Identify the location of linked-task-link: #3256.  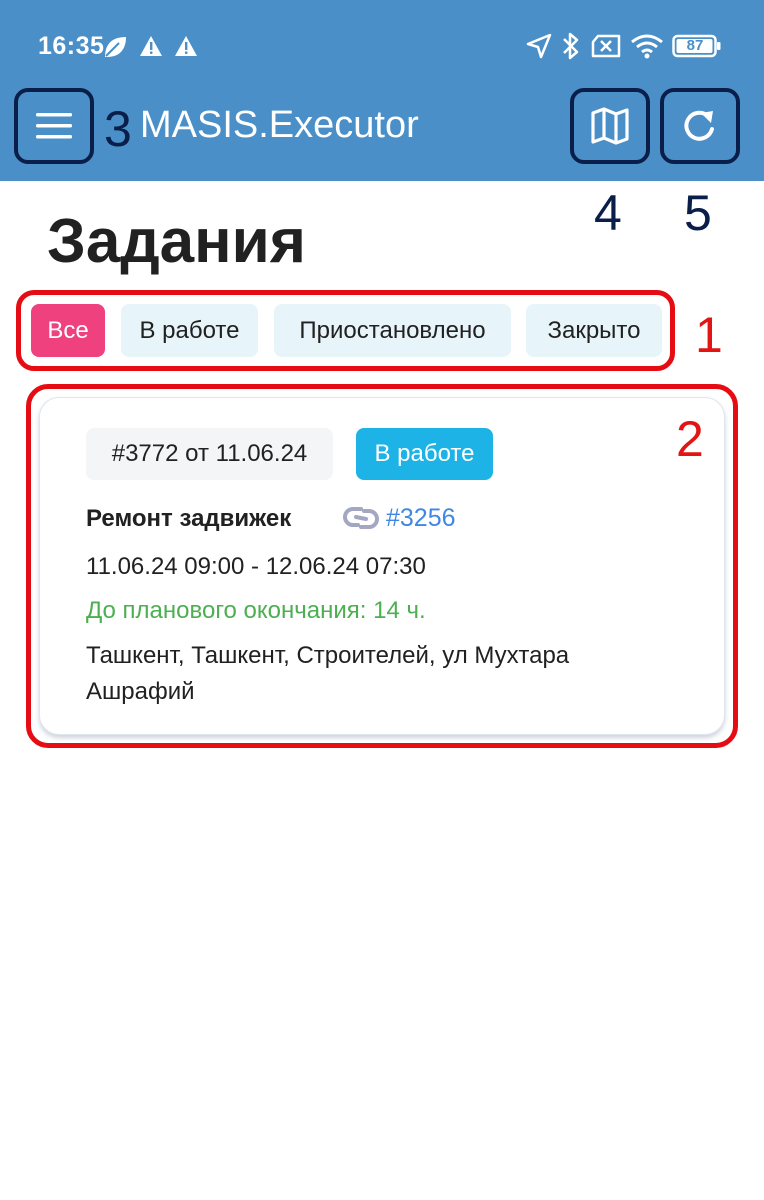
(421, 518).